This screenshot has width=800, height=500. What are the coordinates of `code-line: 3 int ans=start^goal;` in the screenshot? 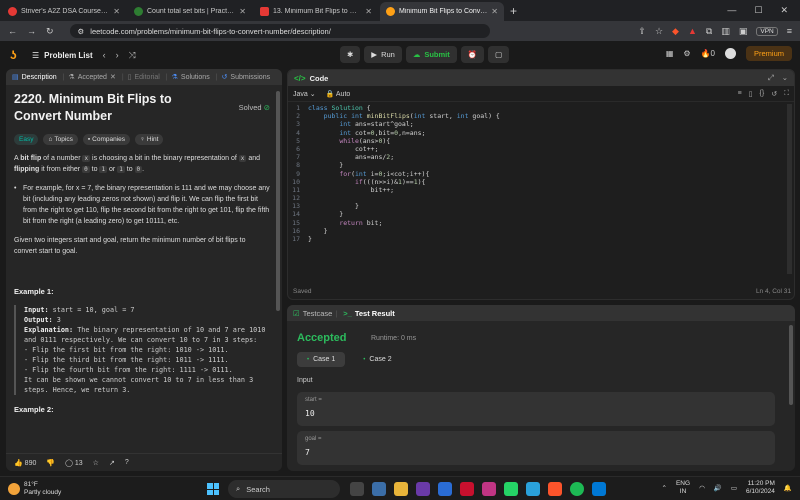 It's located at (541, 124).